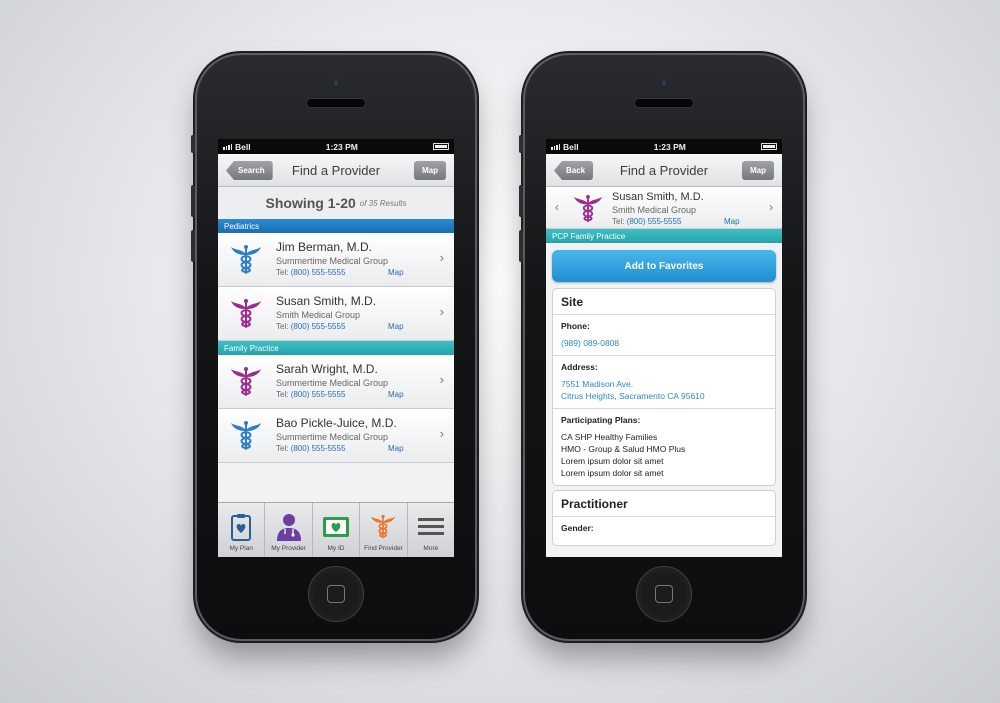 This screenshot has width=1000, height=703. What do you see at coordinates (574, 170) in the screenshot?
I see `back-button: Back` at bounding box center [574, 170].